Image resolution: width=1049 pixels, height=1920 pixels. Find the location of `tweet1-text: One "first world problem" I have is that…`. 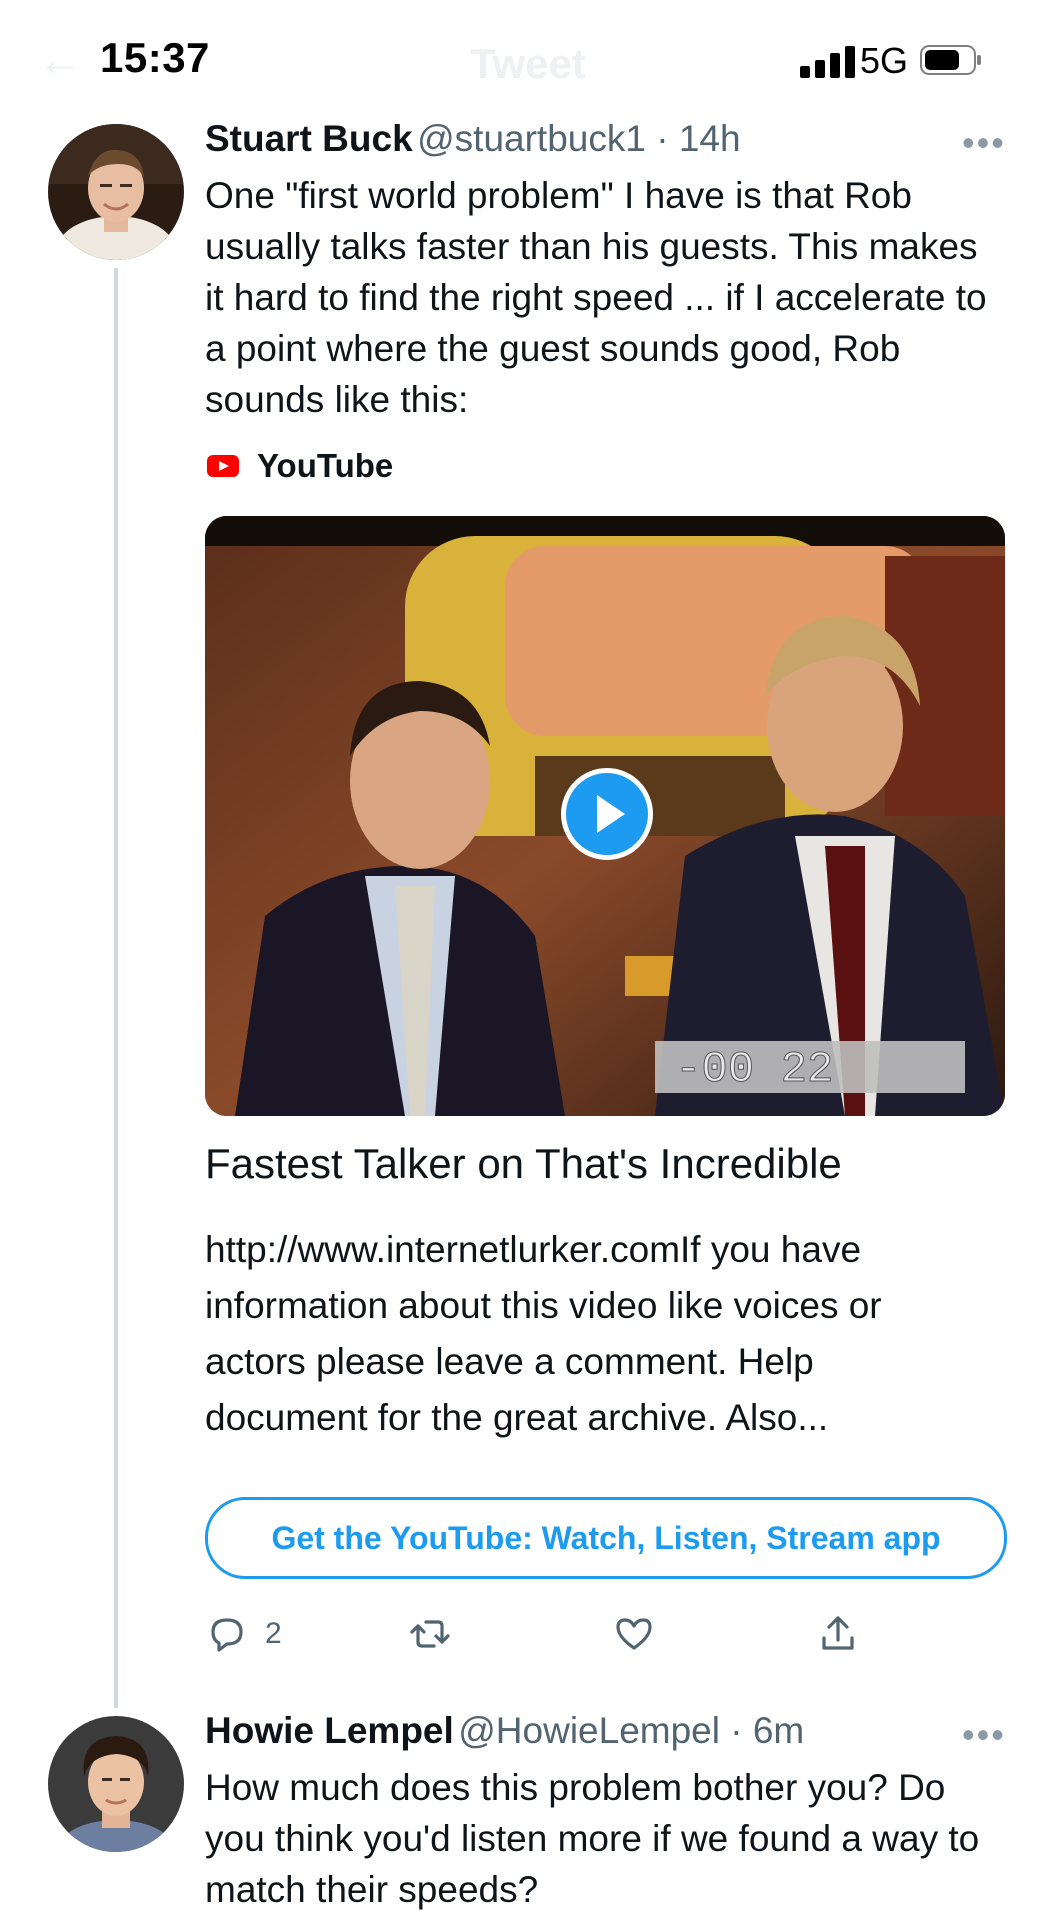

tweet1-text: One "first world problem" I have is that… is located at coordinates (596, 297).